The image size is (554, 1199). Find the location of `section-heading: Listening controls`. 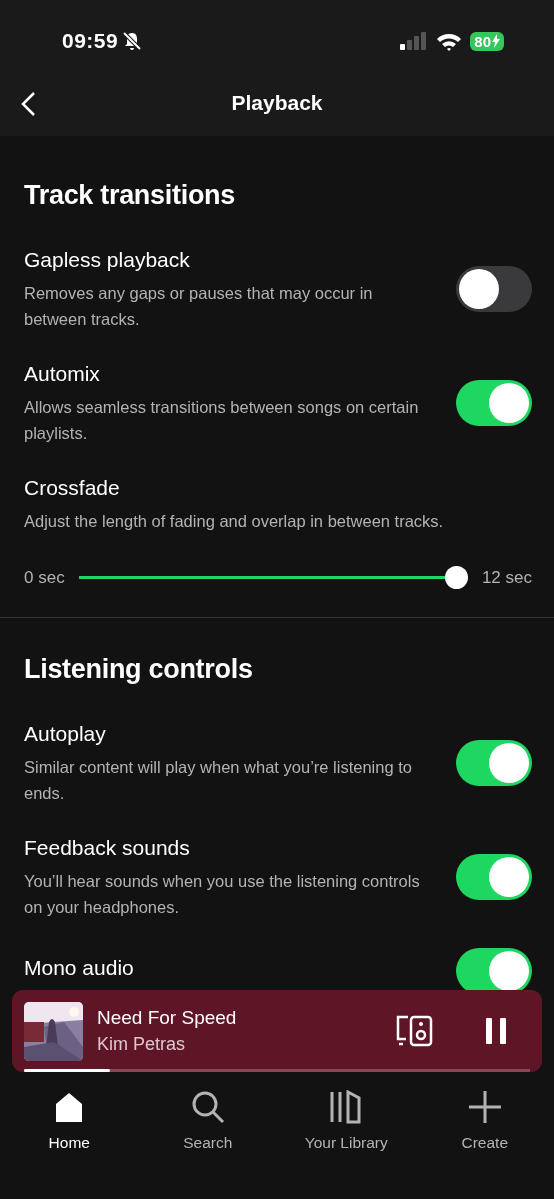

section-heading: Listening controls is located at coordinates (139, 669).